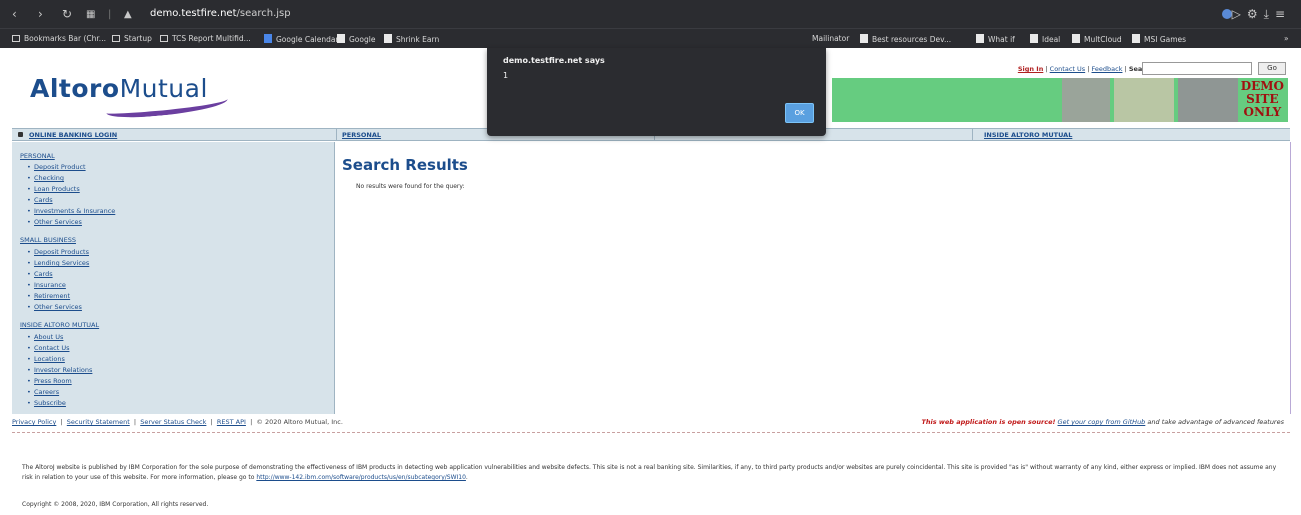 This screenshot has height=515, width=1301. What do you see at coordinates (1031, 69) in the screenshot?
I see `sign-in-link: Sign In` at bounding box center [1031, 69].